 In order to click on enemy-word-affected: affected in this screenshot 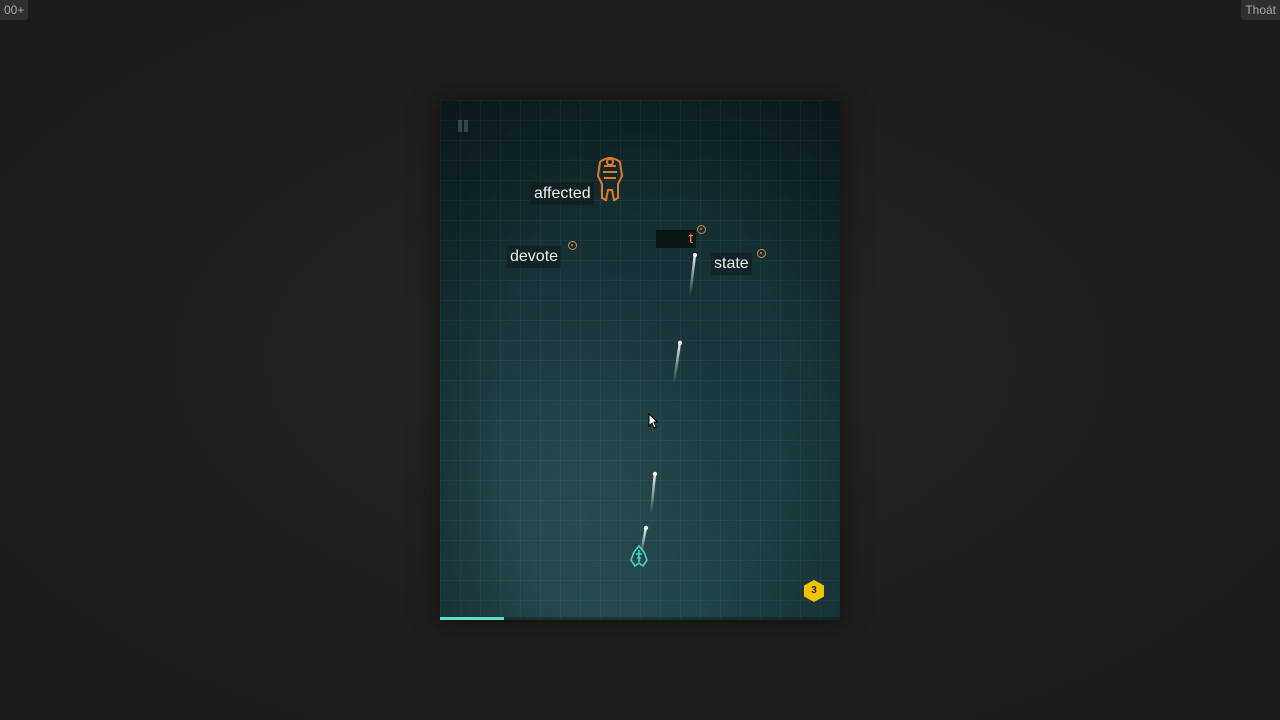, I will do `click(562, 194)`.